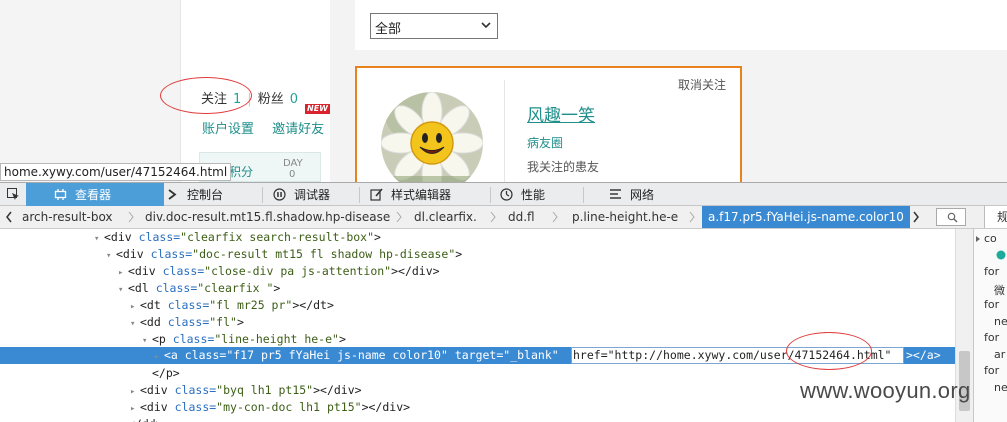 The width and height of the screenshot is (1007, 422). Describe the element at coordinates (228, 129) in the screenshot. I see `account-settings-link: 账户设置` at that location.